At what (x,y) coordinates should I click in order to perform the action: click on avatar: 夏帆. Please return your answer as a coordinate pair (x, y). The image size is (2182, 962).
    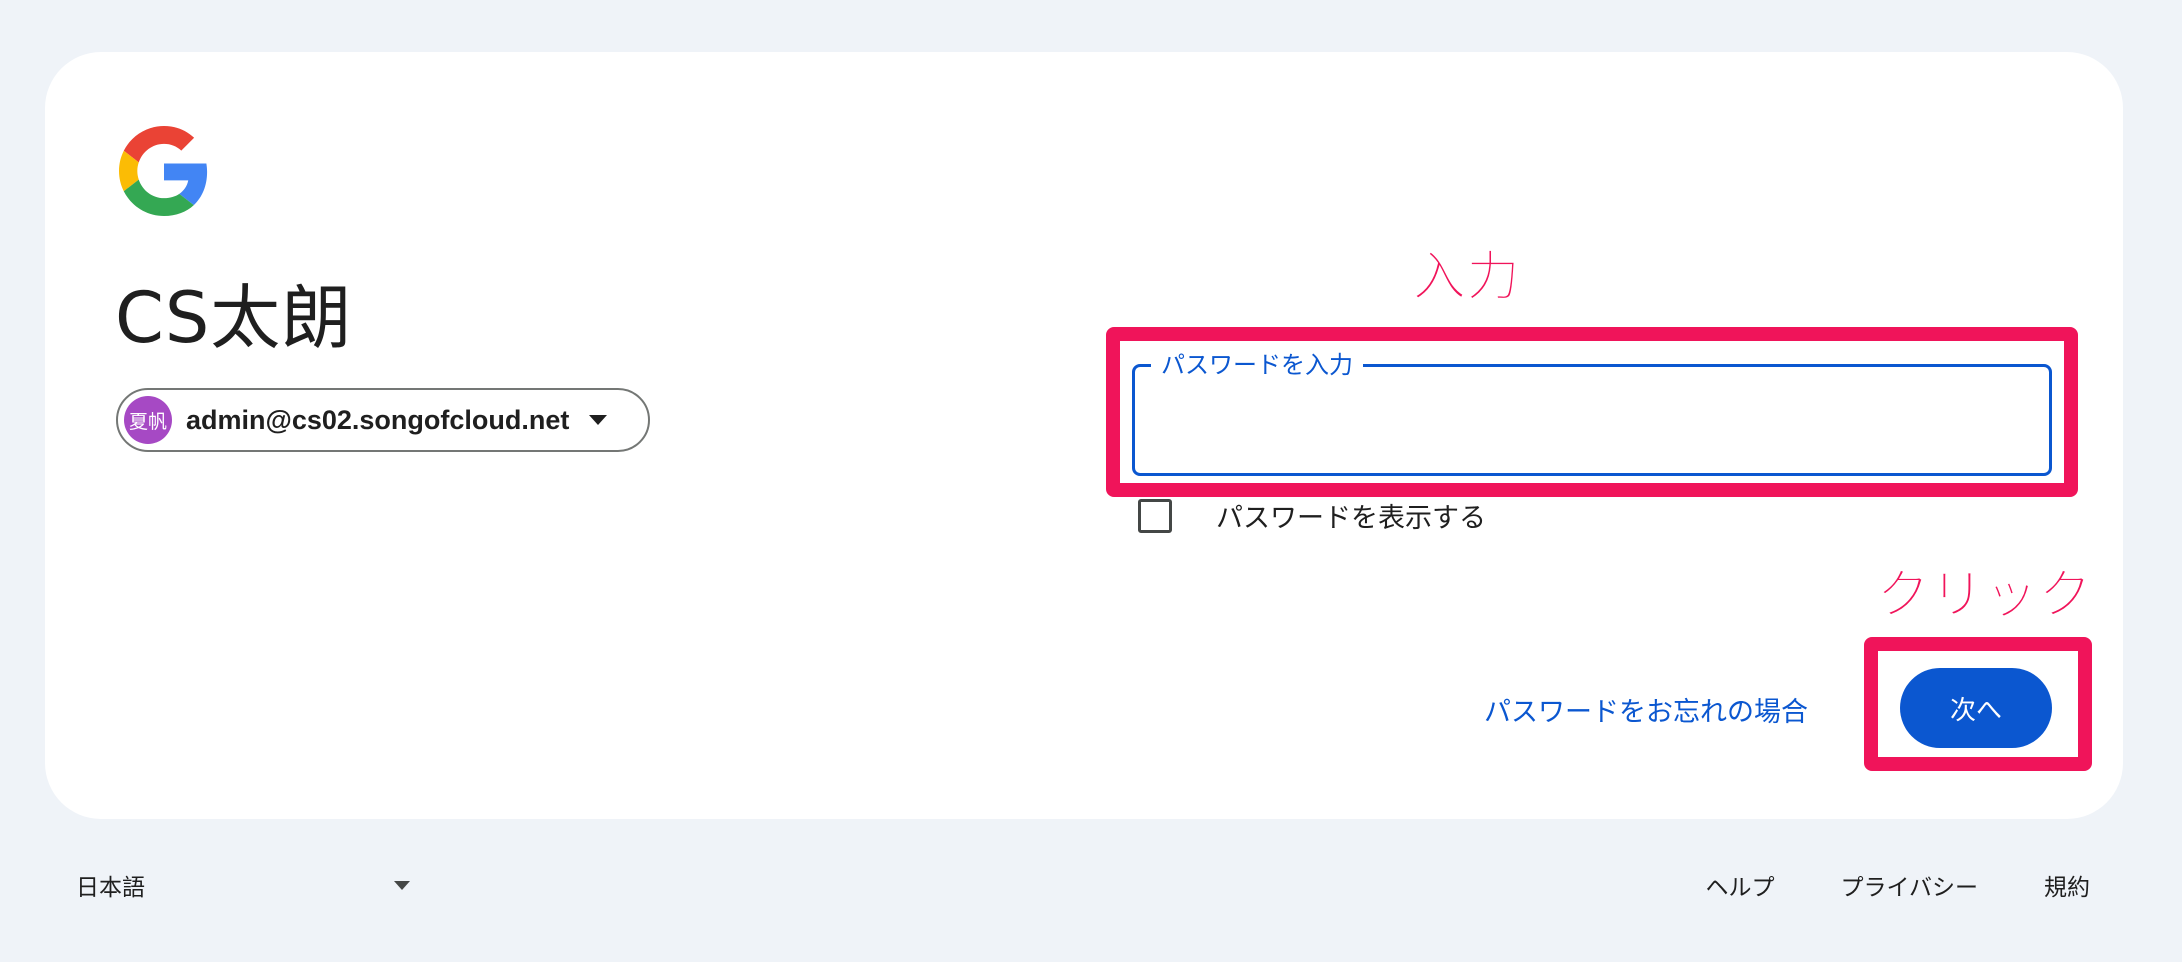
    Looking at the image, I should click on (148, 420).